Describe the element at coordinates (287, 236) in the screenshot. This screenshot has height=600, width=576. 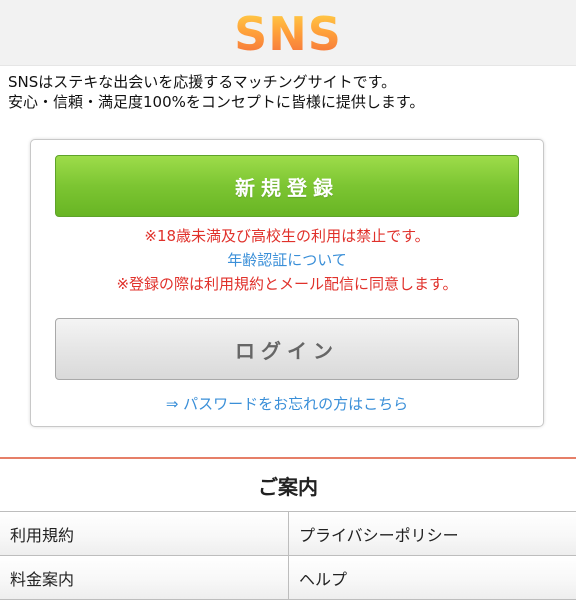
I see `age-restriction-notice: ※18歳未満及び高校生の利用は禁止です。` at that location.